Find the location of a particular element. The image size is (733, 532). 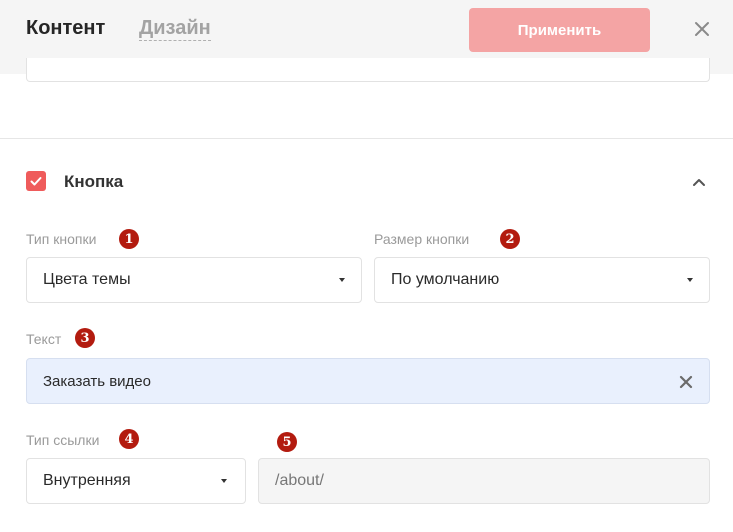

apply-button: Применить is located at coordinates (559, 30).